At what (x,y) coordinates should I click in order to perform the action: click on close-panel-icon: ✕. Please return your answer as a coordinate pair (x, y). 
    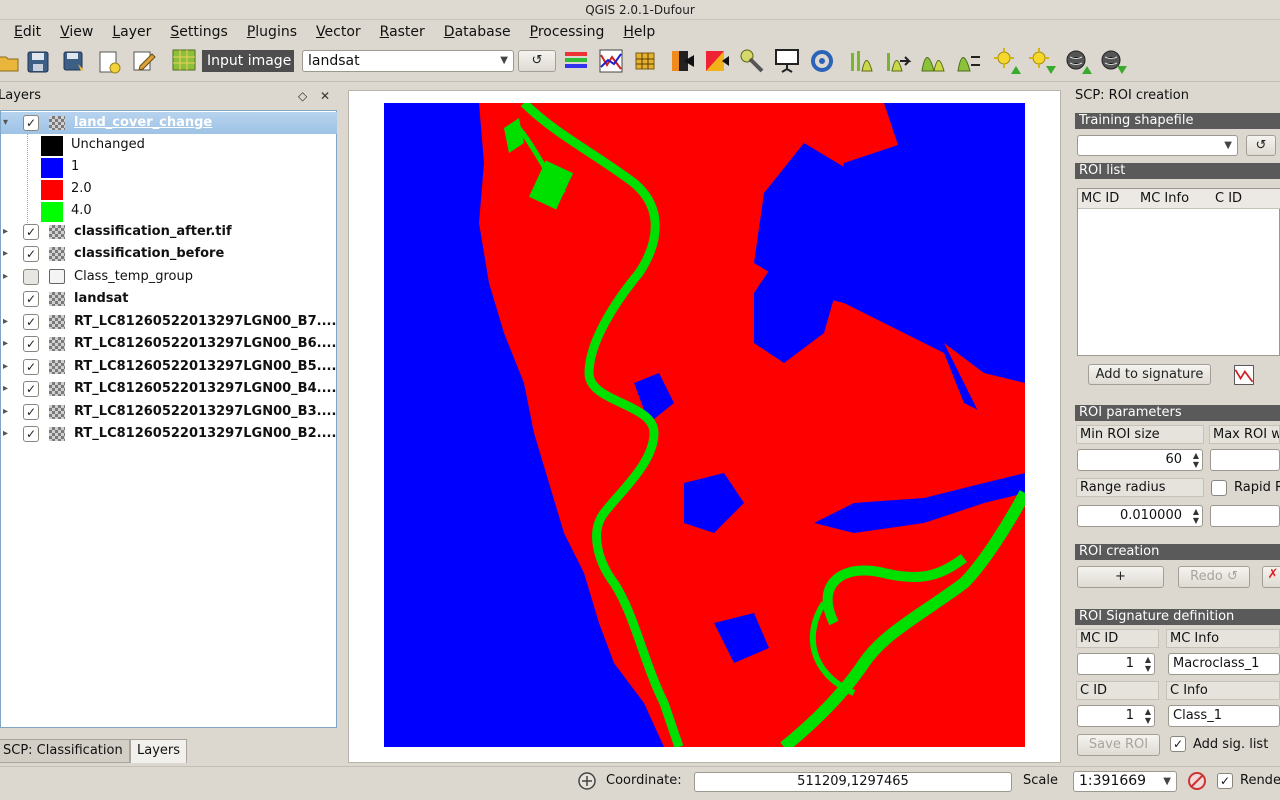
    Looking at the image, I should click on (325, 96).